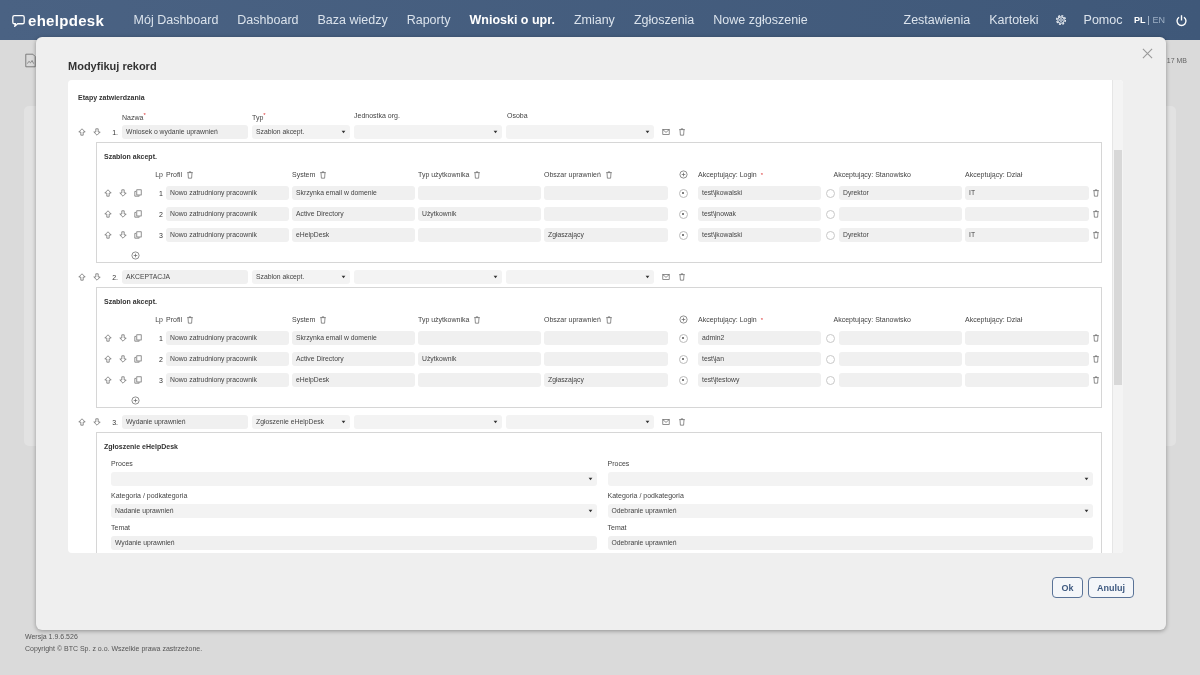 Image resolution: width=1200 pixels, height=675 pixels. I want to click on nav-link: Mój Dashboard, so click(176, 20).